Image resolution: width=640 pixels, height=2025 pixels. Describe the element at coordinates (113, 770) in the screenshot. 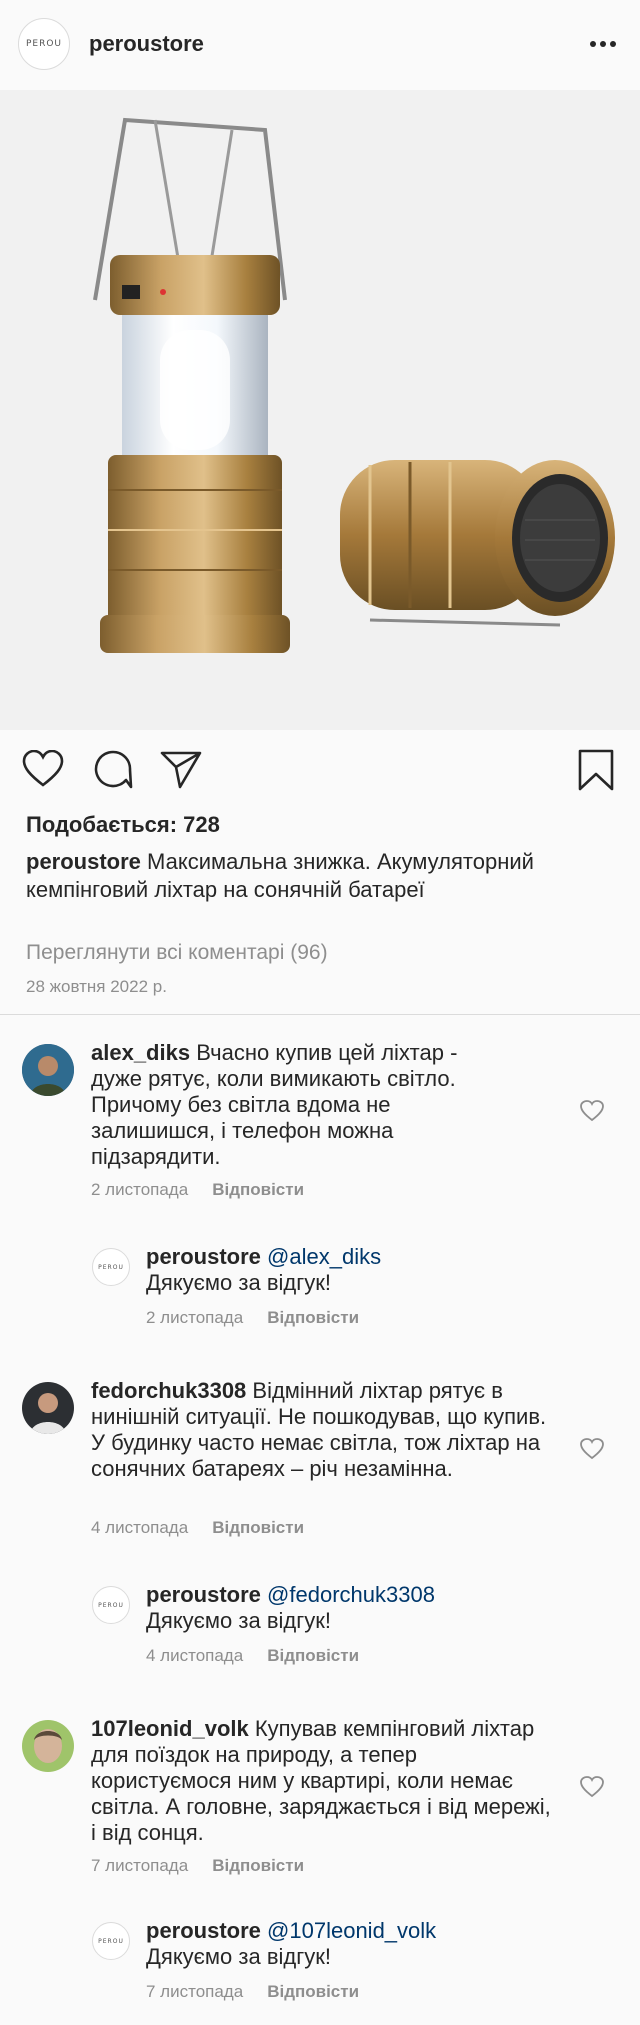

I see `comment-icon` at that location.